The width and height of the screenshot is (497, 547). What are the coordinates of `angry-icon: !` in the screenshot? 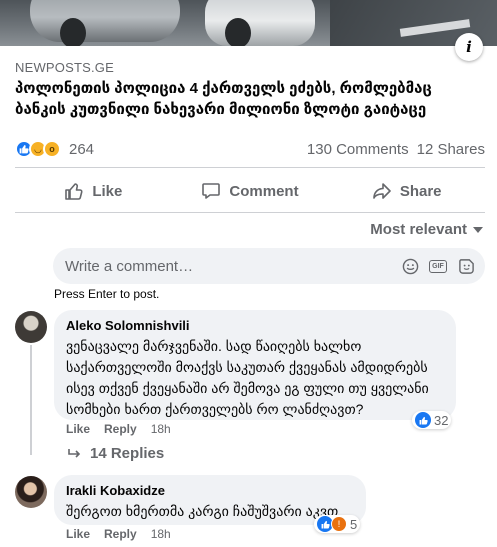 It's located at (339, 524).